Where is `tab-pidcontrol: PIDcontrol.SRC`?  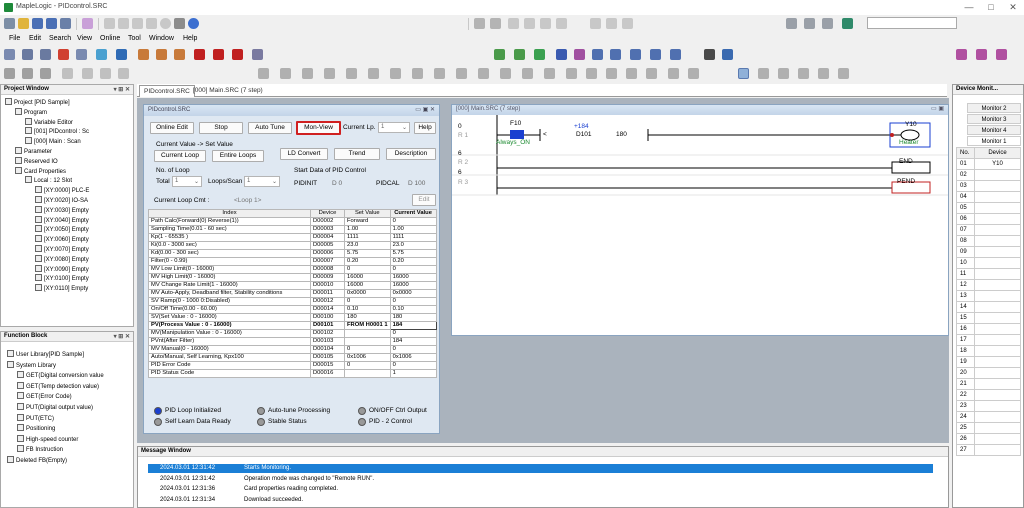 tab-pidcontrol: PIDcontrol.SRC is located at coordinates (167, 91).